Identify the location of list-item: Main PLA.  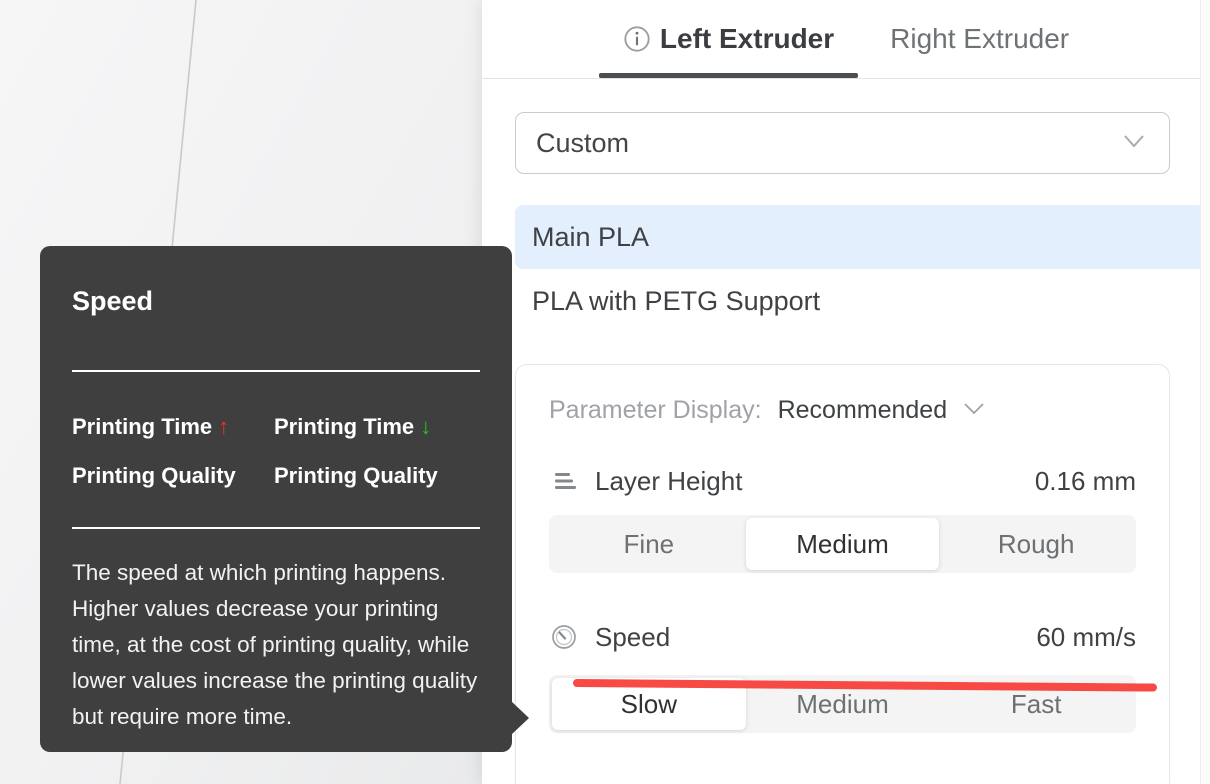
(860, 237).